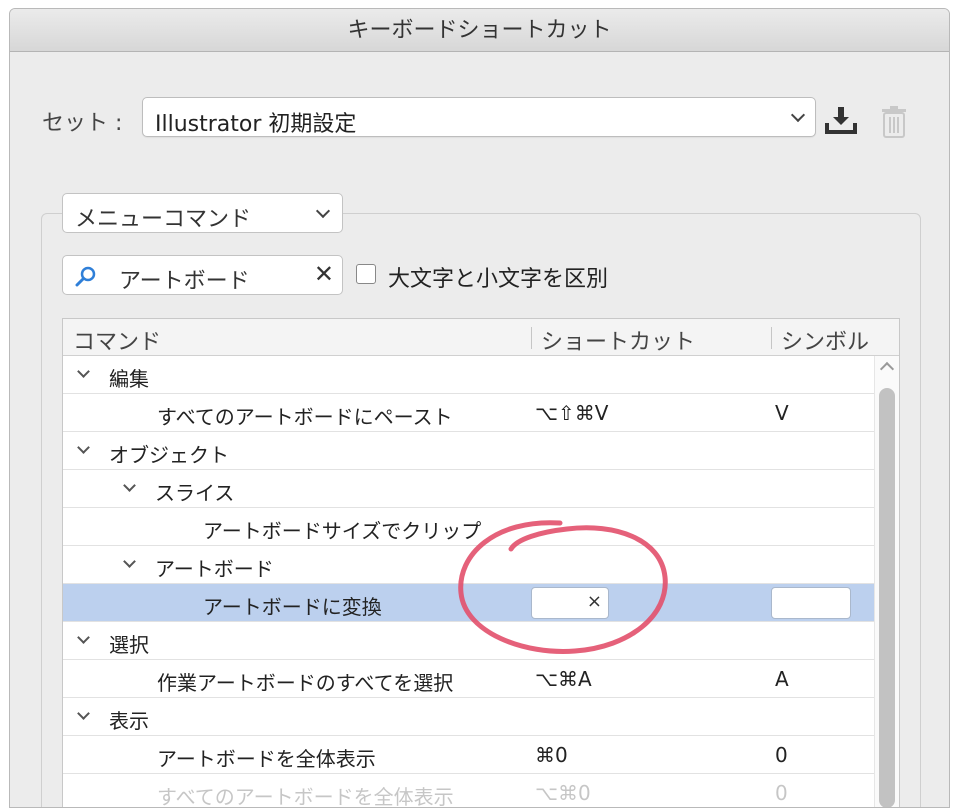  What do you see at coordinates (811, 603) in the screenshot?
I see `symbol-input` at bounding box center [811, 603].